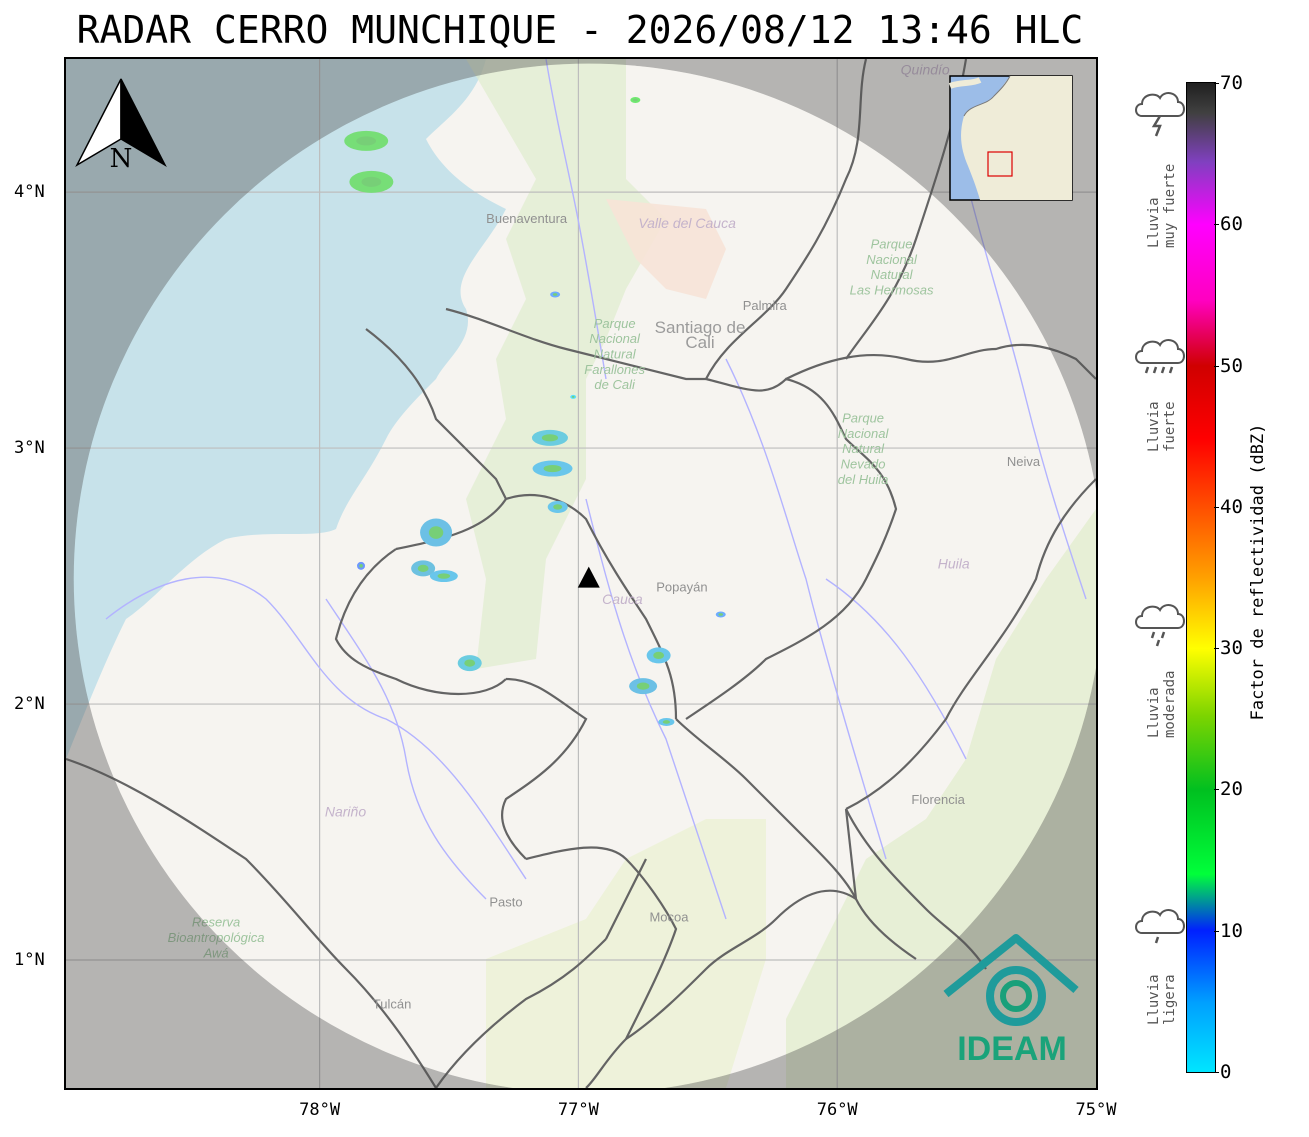 The height and width of the screenshot is (1137, 1309). I want to click on x-tick-label: 78°W, so click(320, 1110).